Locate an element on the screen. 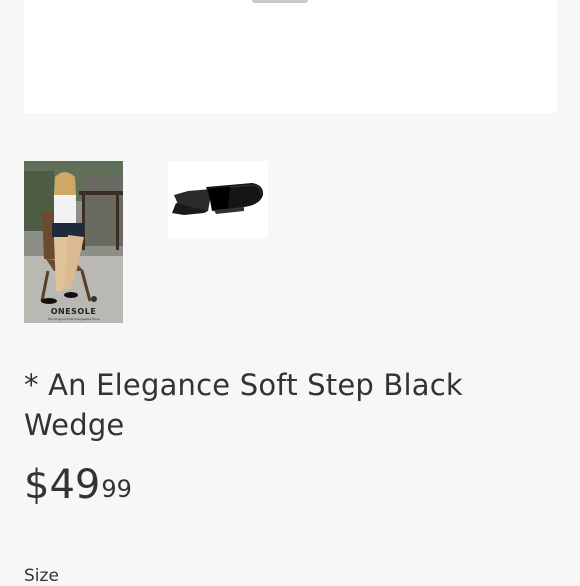 This screenshot has width=580, height=586. thumbnail-wedge-sandal is located at coordinates (218, 199).